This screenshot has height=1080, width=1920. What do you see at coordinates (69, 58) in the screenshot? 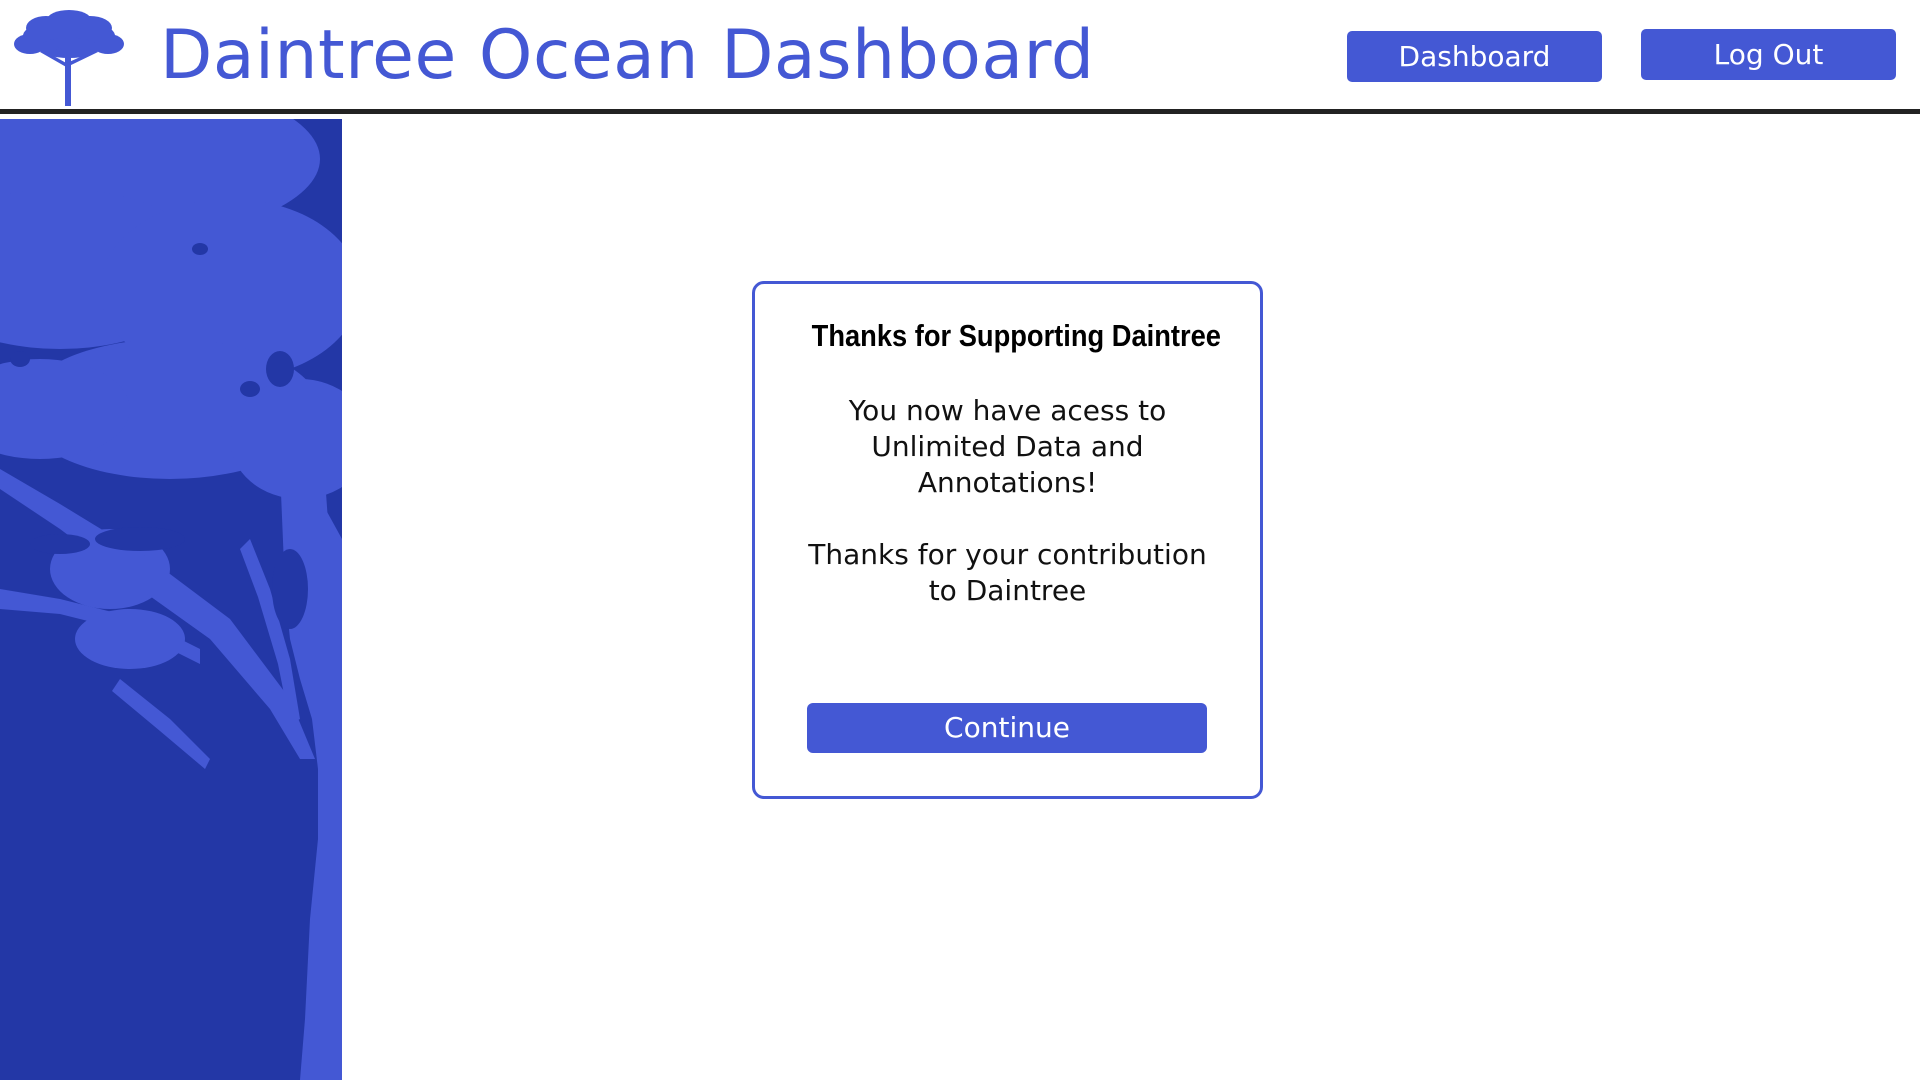
I see `tree-icon` at bounding box center [69, 58].